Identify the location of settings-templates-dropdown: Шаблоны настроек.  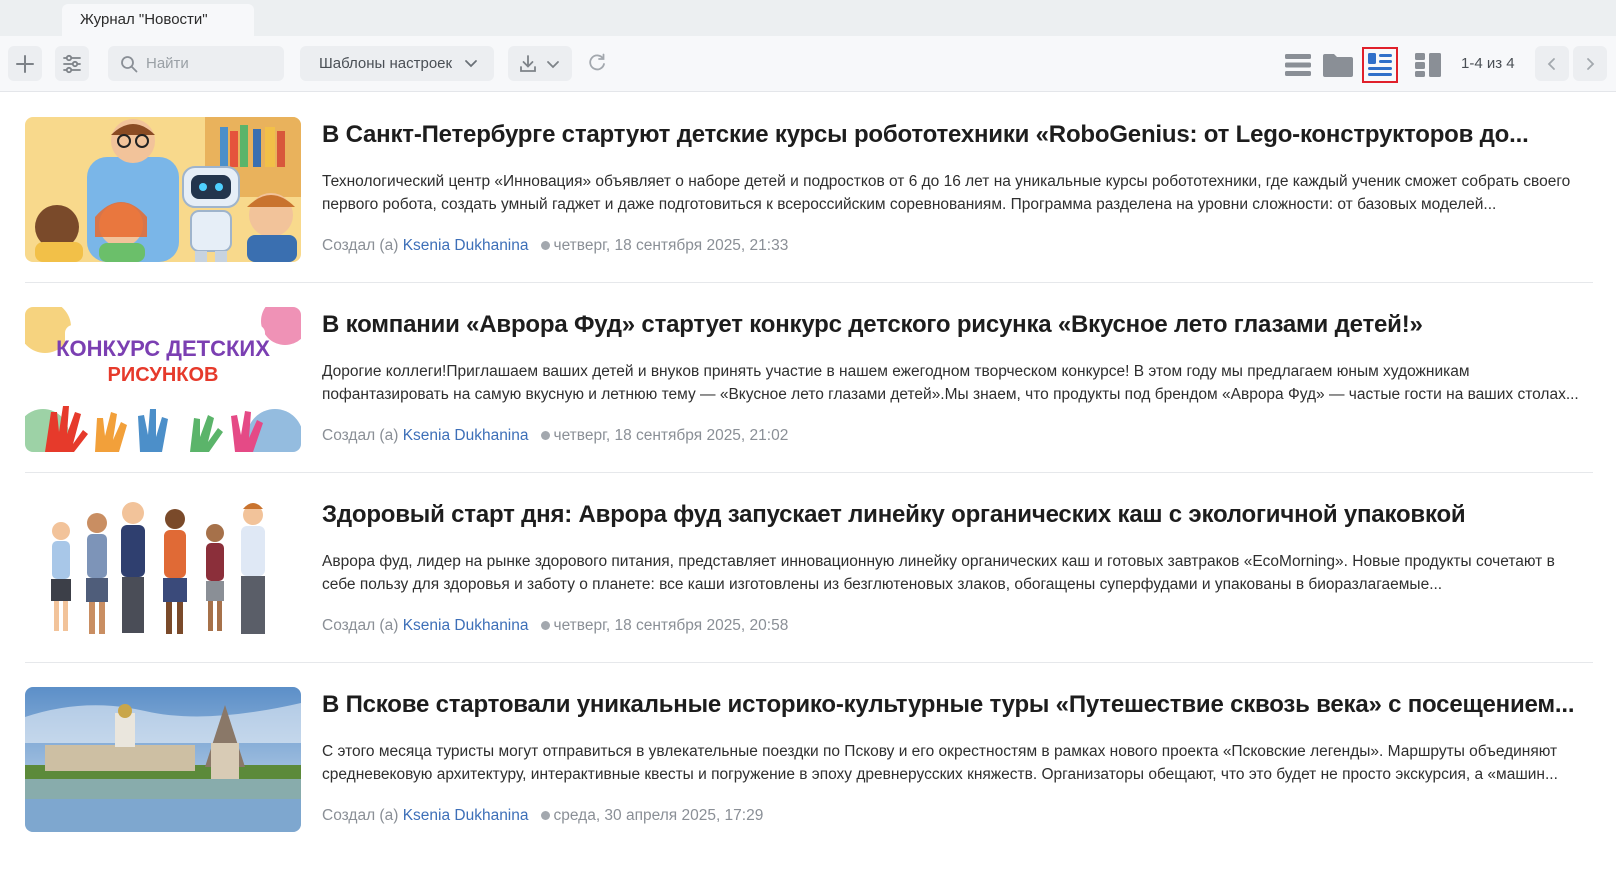
(397, 63).